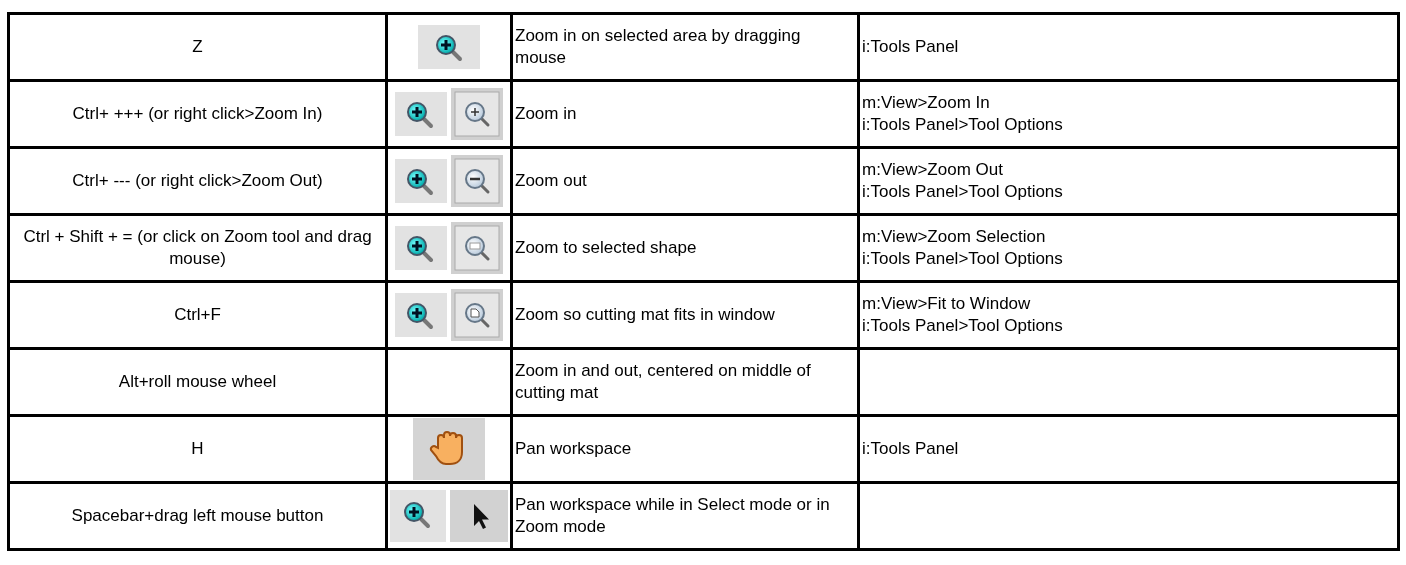  I want to click on description-text: Zoom in and out, centered on middle of cutting mat, so click(663, 381).